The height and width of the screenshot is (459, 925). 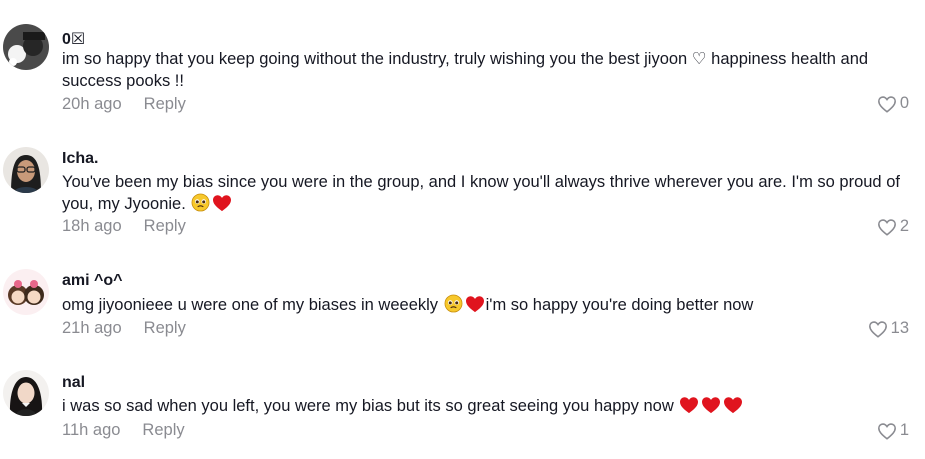 What do you see at coordinates (123, 430) in the screenshot?
I see `comment-meta: 11h ago Reply` at bounding box center [123, 430].